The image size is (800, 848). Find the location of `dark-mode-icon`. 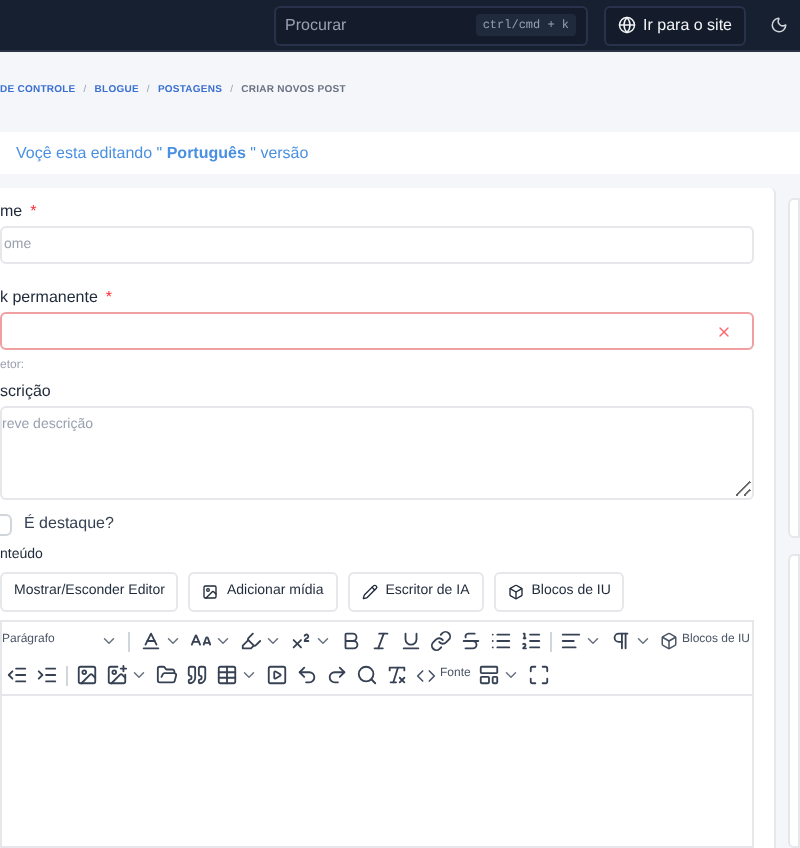

dark-mode-icon is located at coordinates (779, 25).